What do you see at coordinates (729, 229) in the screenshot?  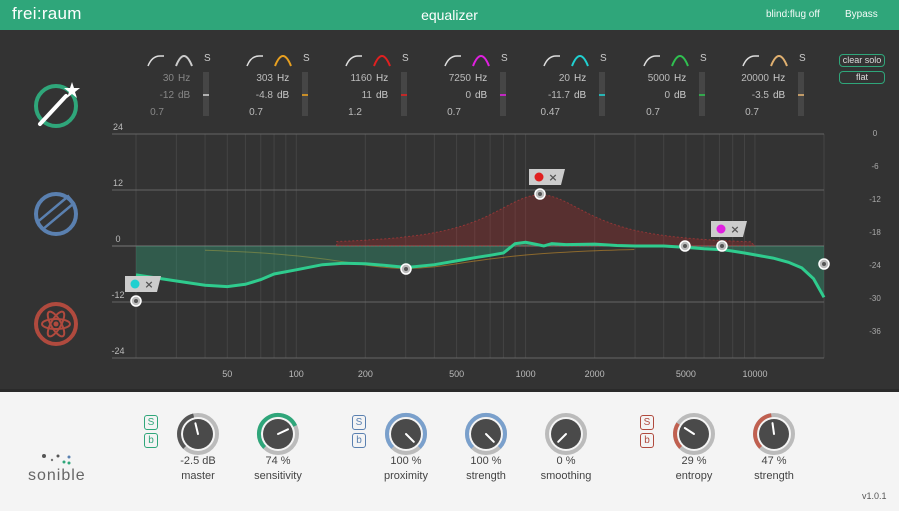 I see `band-4-tag` at bounding box center [729, 229].